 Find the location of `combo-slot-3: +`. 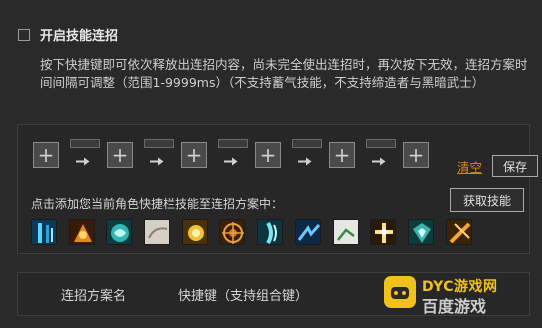

combo-slot-3: + is located at coordinates (194, 155).